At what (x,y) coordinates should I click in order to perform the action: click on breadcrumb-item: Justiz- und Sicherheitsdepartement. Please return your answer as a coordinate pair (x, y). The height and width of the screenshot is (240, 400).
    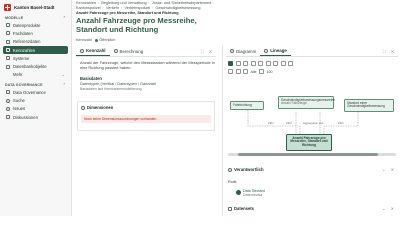
    Looking at the image, I should click on (182, 3).